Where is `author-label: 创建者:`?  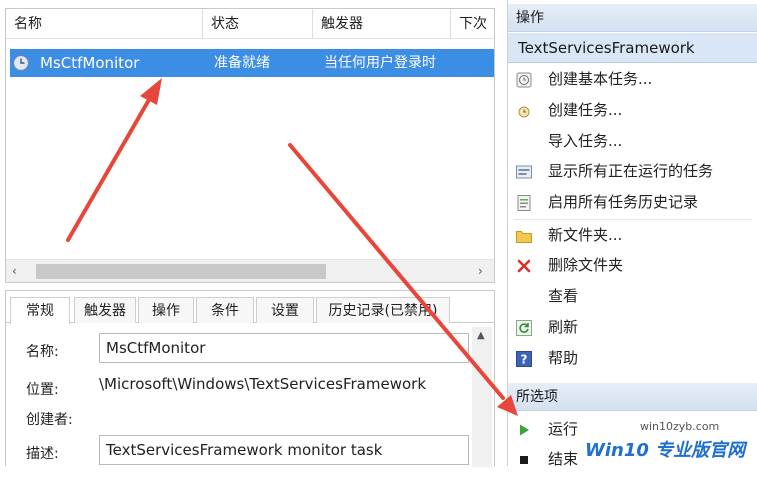
author-label: 创建者: is located at coordinates (49, 420).